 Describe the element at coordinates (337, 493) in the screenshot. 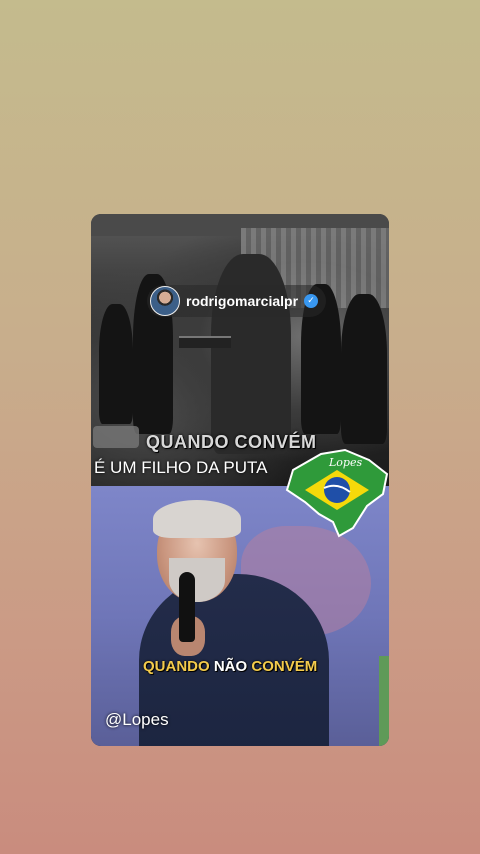

I see `brazil-map-flag-icon: Lopes` at that location.